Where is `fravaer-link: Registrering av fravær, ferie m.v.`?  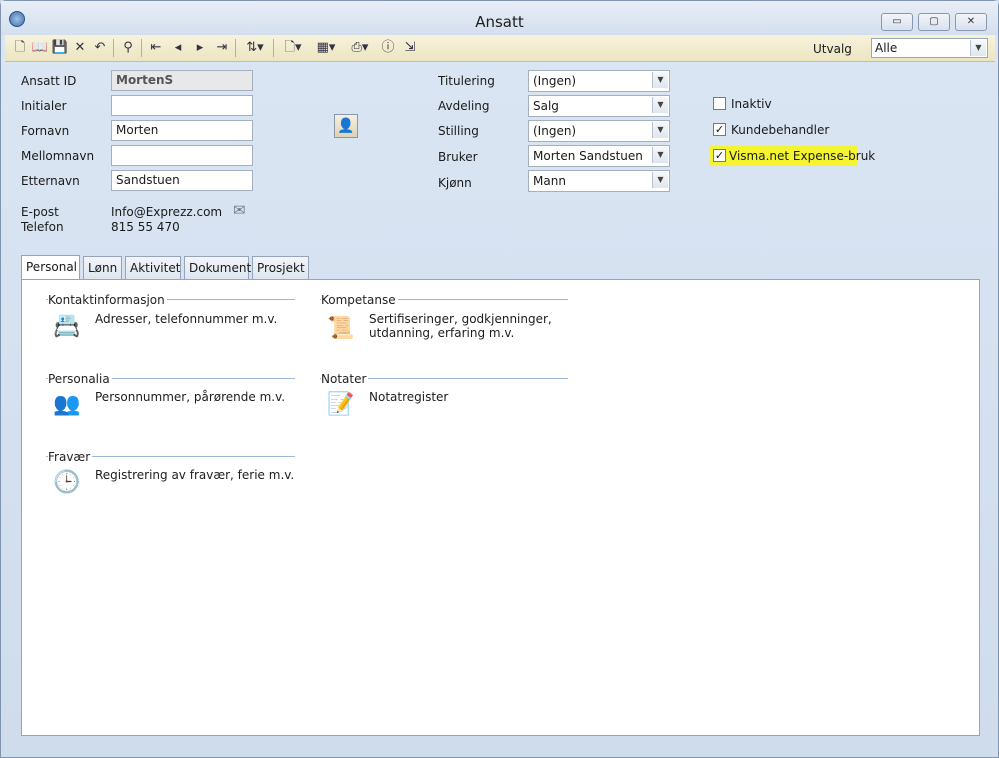
fravaer-link: Registrering av fravær, ferie m.v. is located at coordinates (194, 475).